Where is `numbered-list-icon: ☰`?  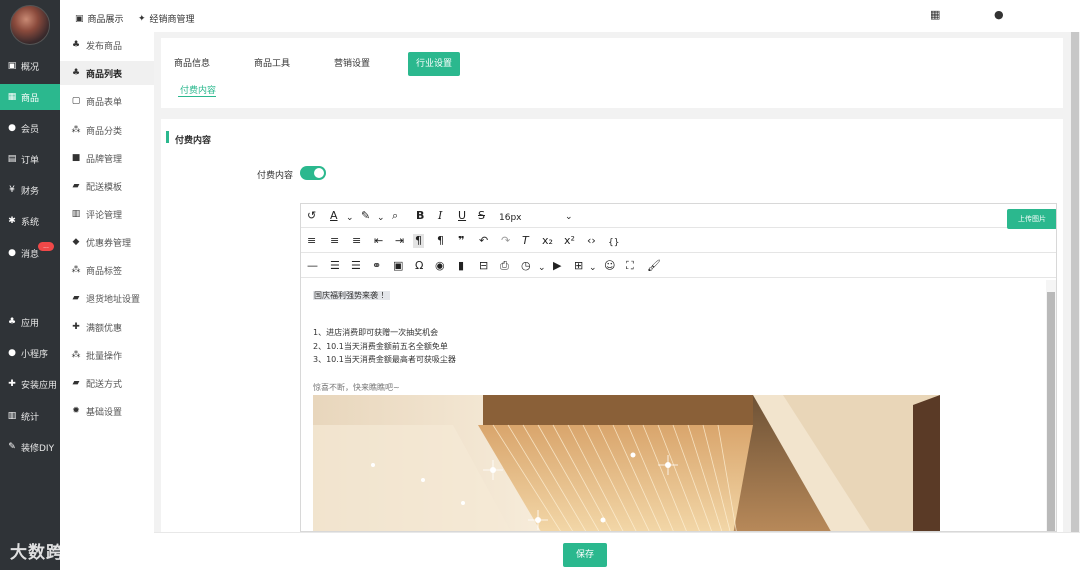 numbered-list-icon: ☰ is located at coordinates (356, 266).